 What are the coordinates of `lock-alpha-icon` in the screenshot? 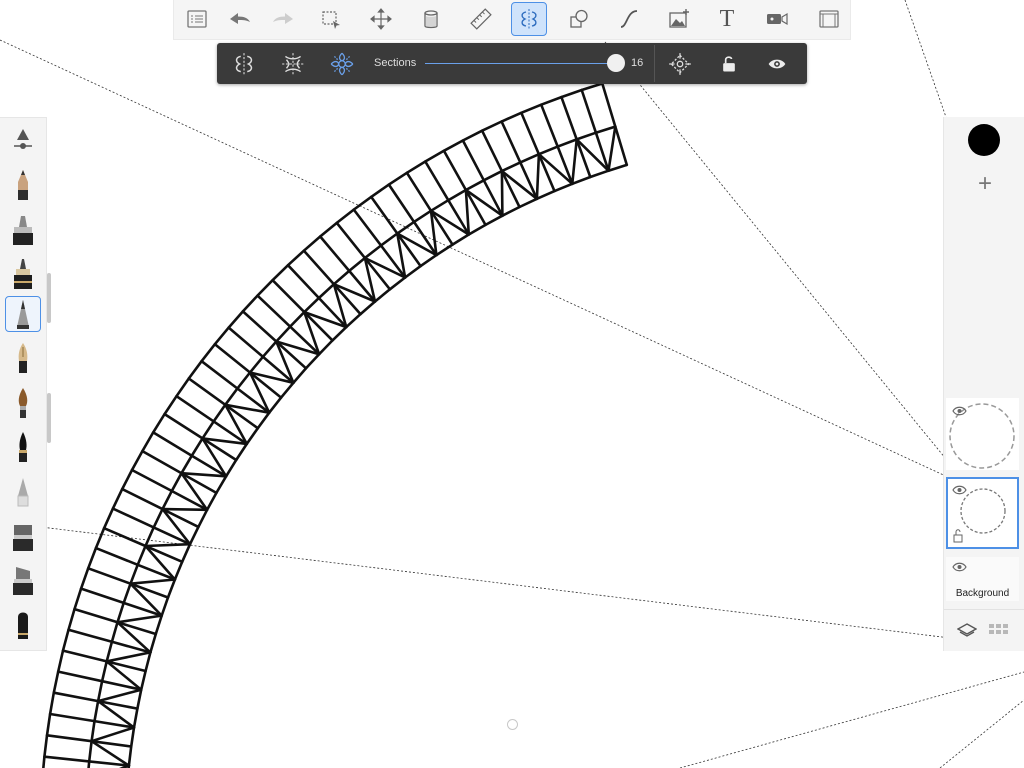 It's located at (958, 536).